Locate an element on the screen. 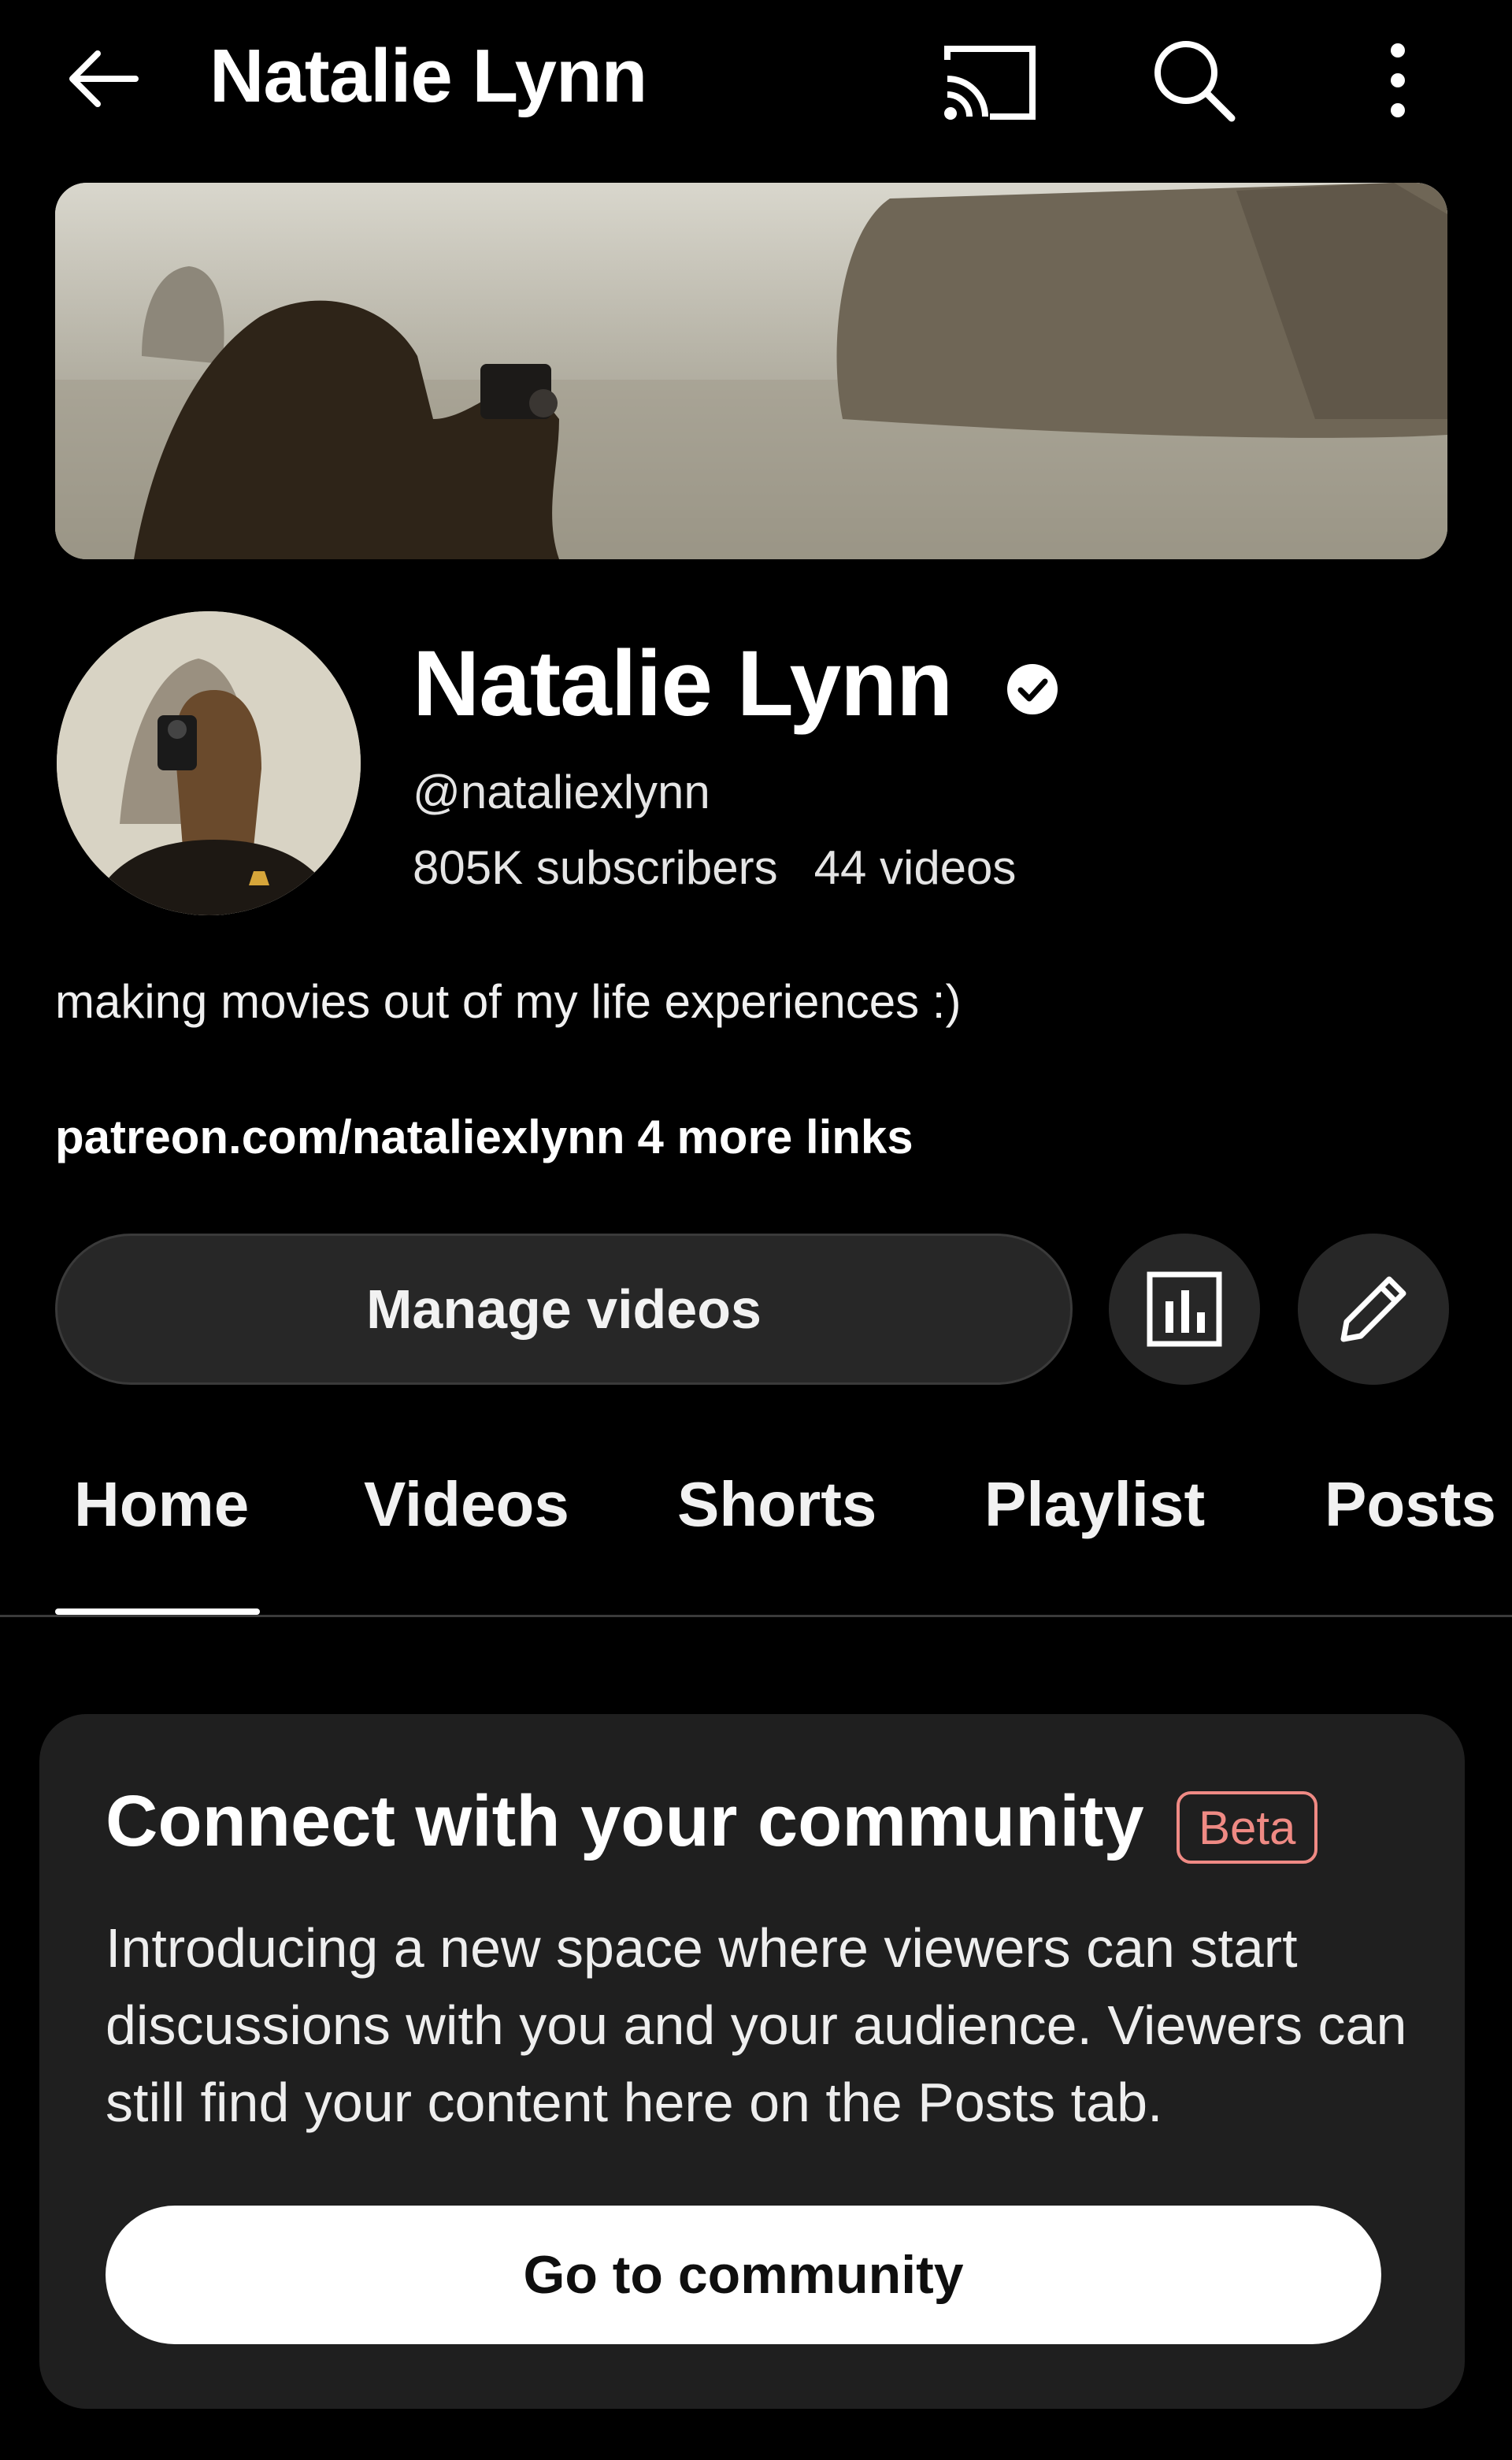 Image resolution: width=1512 pixels, height=2460 pixels. tab-home: Home is located at coordinates (161, 1504).